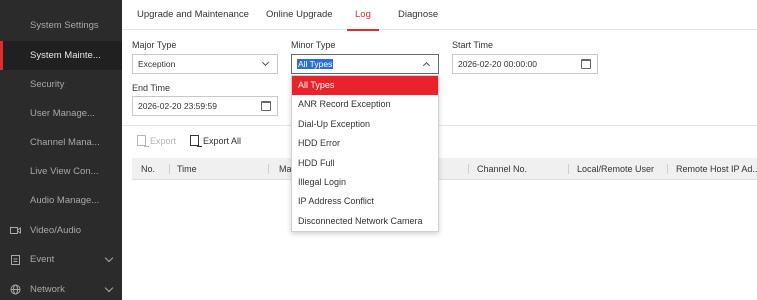  I want to click on video-icon, so click(15, 230).